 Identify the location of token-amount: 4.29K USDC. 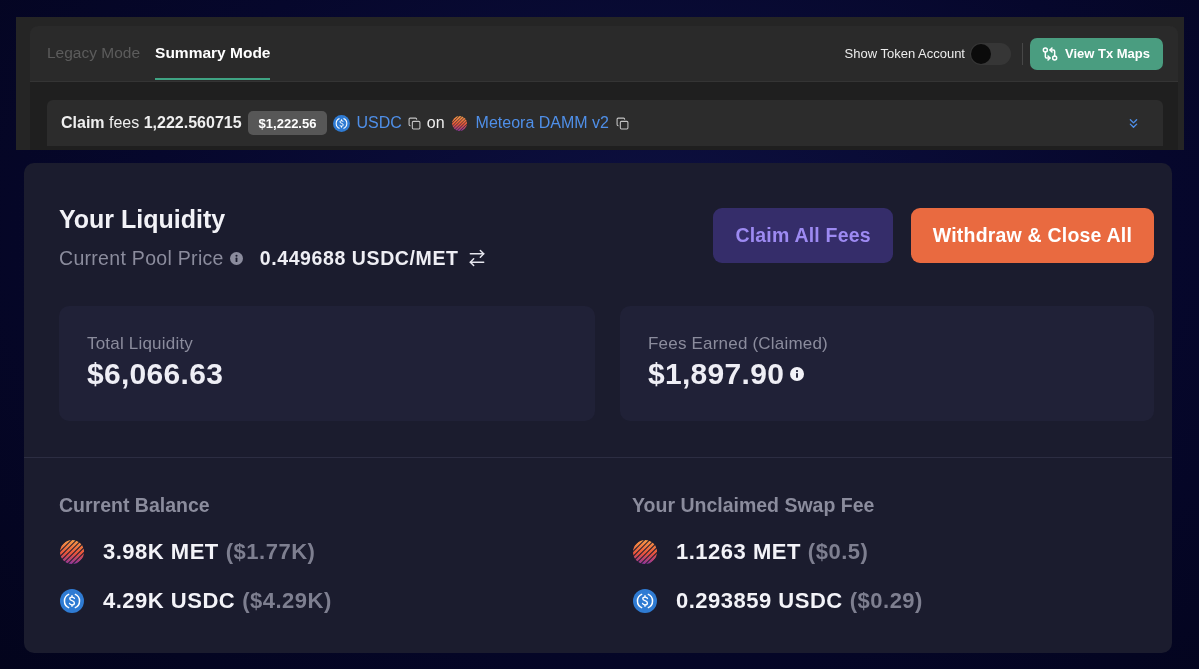
(169, 601).